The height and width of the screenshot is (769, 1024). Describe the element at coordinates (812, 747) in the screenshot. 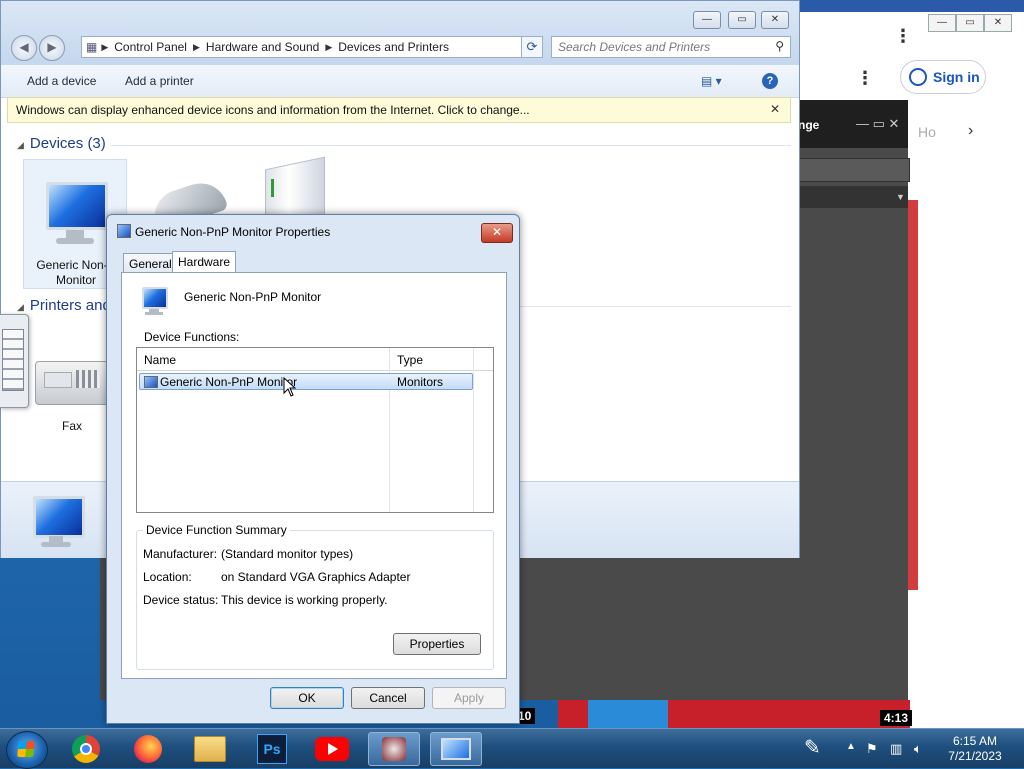

I see `pen-input-icon: ✎` at that location.